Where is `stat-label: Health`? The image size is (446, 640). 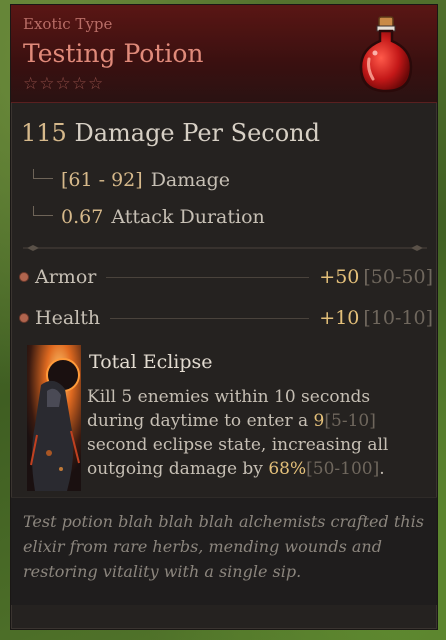 stat-label: Health is located at coordinates (68, 318).